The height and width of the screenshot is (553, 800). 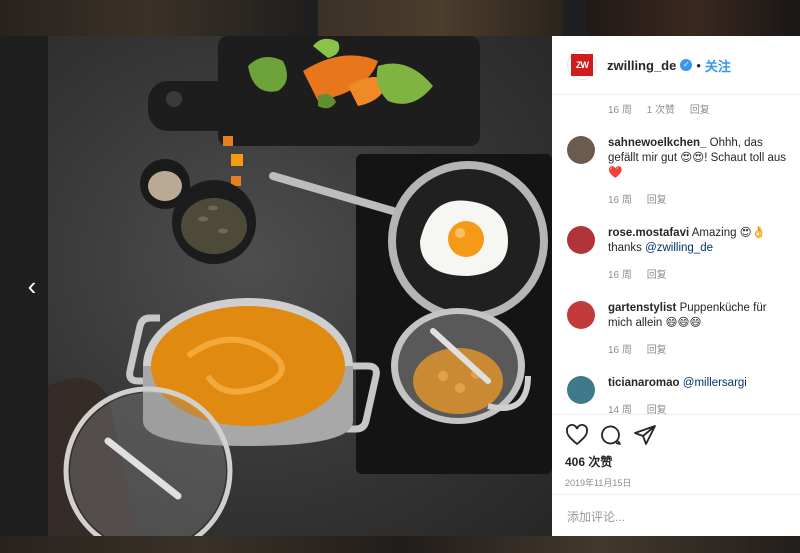 I want to click on comment-icon, so click(x=611, y=435).